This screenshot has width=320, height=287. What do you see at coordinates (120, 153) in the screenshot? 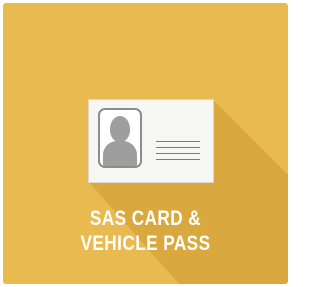
I see `avatar-body` at bounding box center [120, 153].